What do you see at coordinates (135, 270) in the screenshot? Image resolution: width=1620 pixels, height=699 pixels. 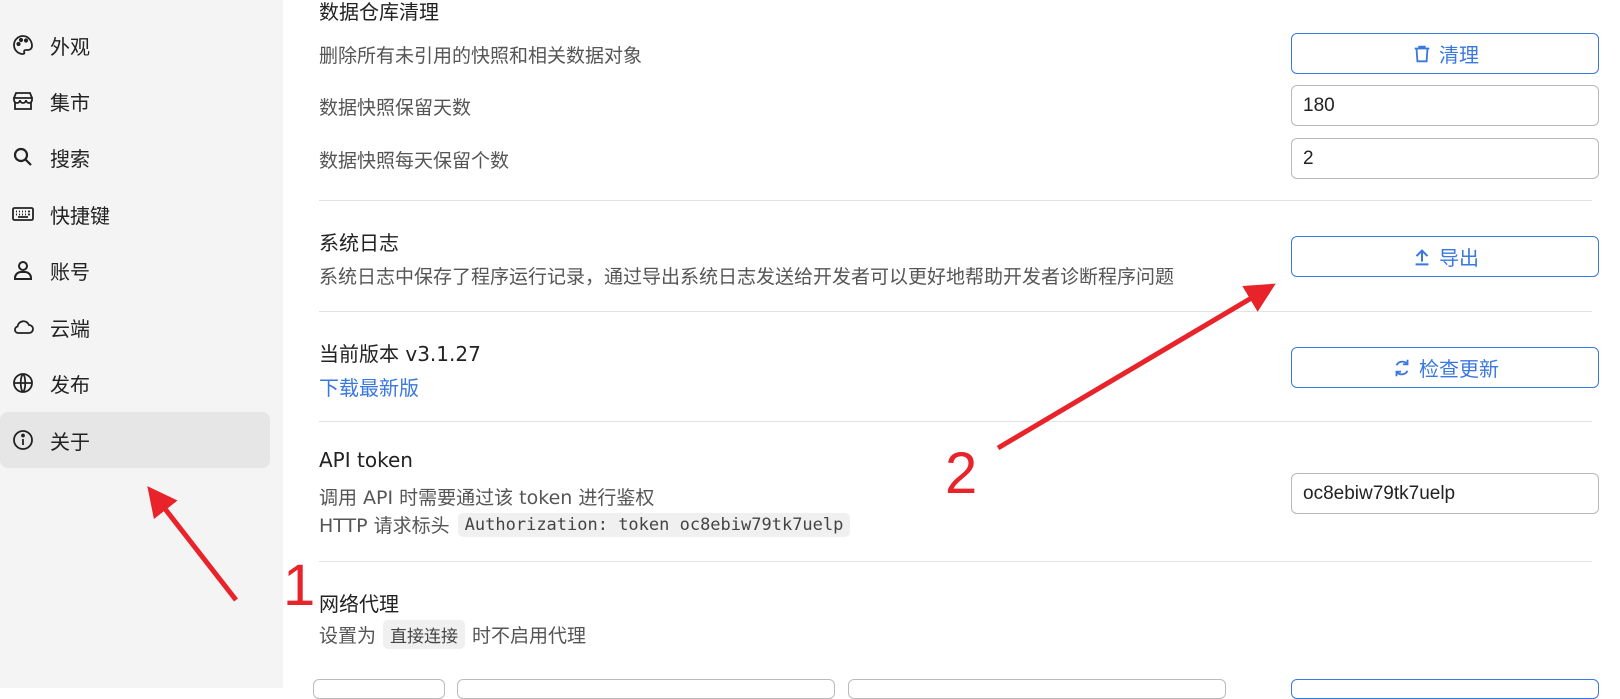 I see `sidebar-item-account: 账号` at bounding box center [135, 270].